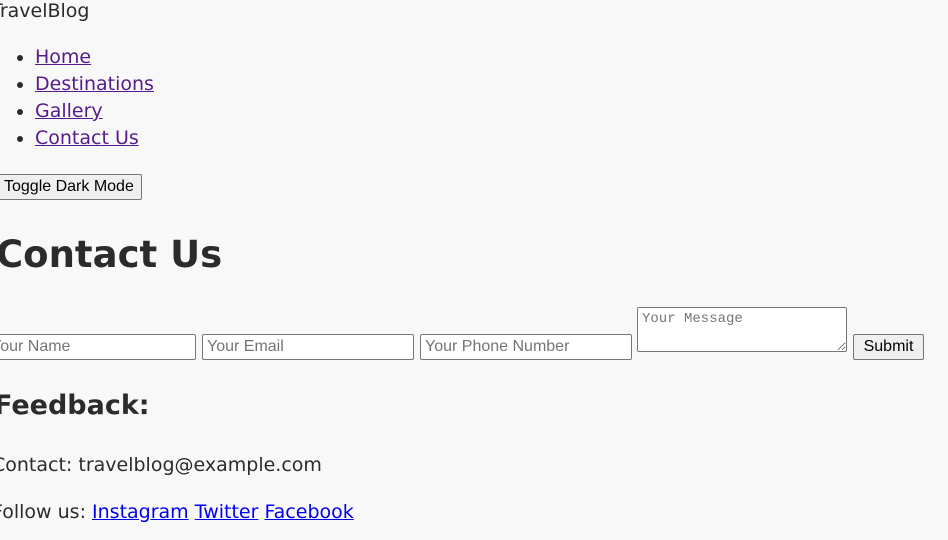  Describe the element at coordinates (111, 254) in the screenshot. I see `page-title: Contact Us` at that location.